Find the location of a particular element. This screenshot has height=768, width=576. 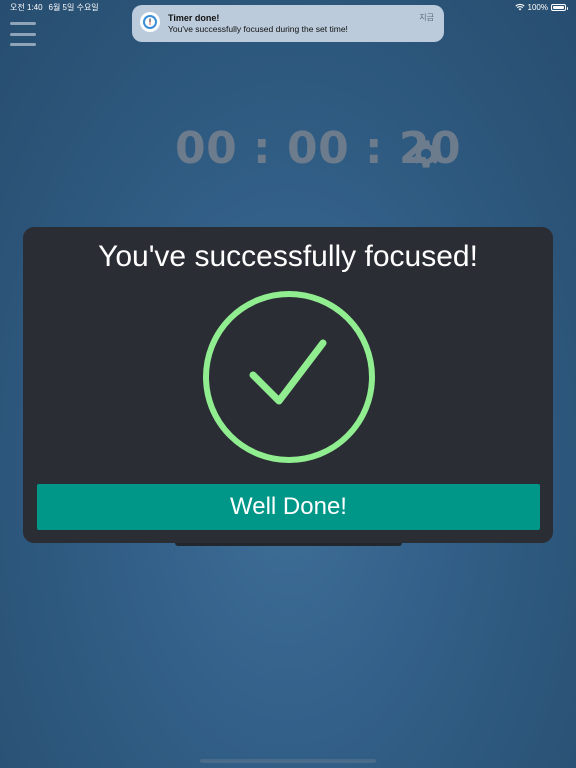

notification-title: Timer done! is located at coordinates (194, 17).